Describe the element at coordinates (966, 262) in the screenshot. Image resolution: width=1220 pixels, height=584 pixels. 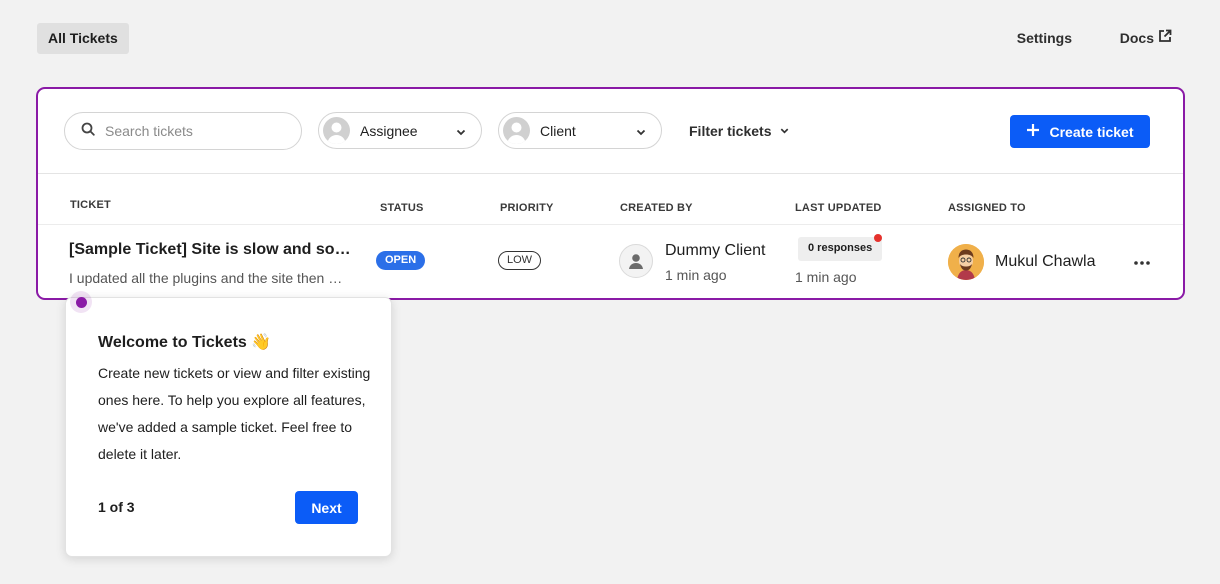
I see `assignee-avatar` at that location.